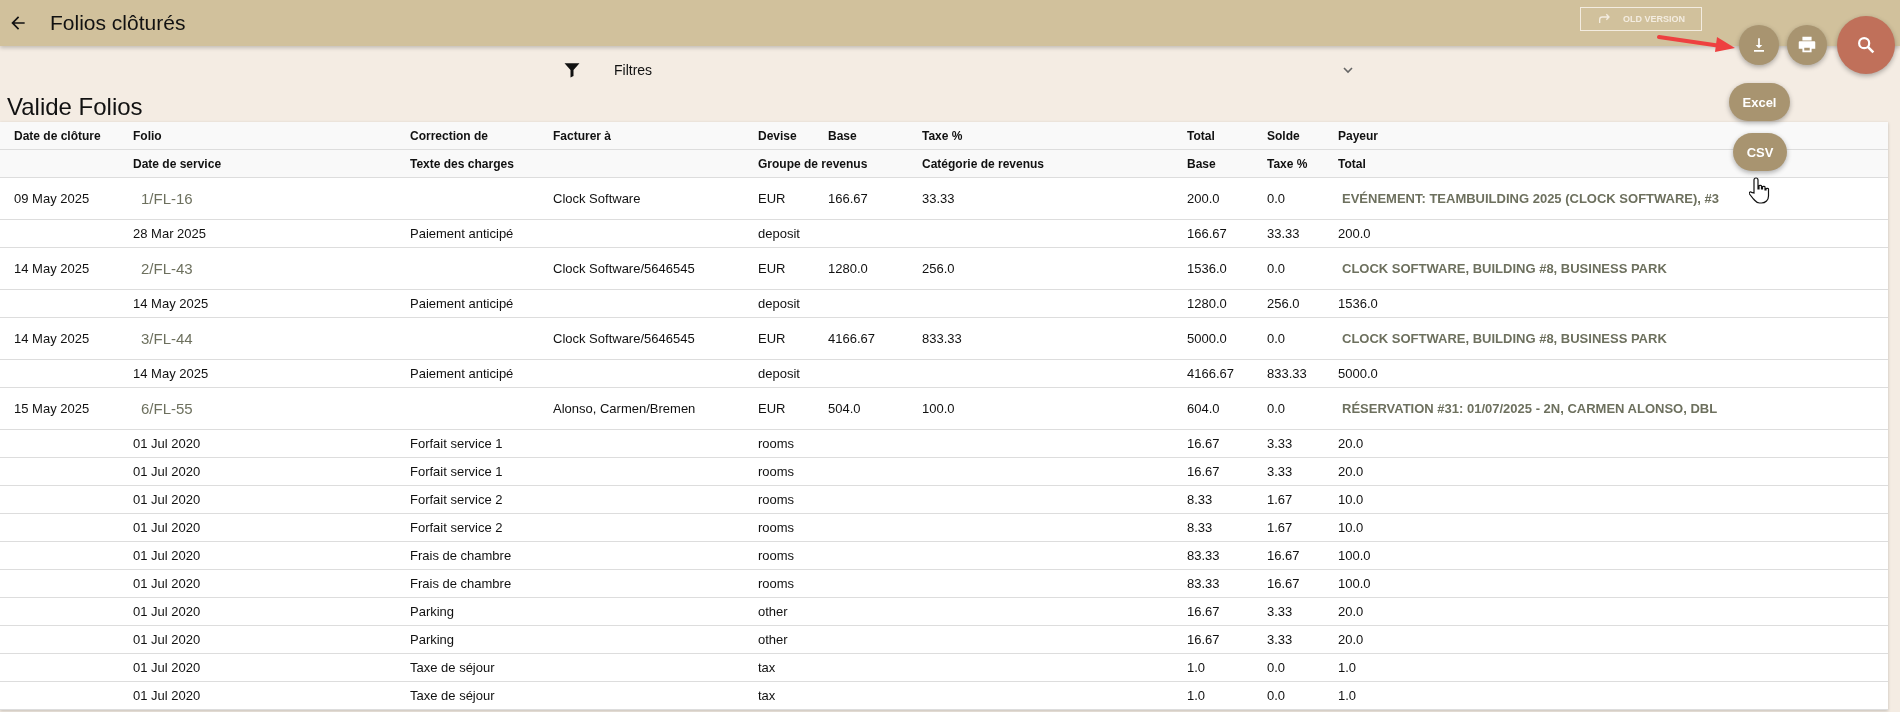 This screenshot has height=712, width=1900. What do you see at coordinates (767, 695) in the screenshot?
I see `table-cell-text: tax` at bounding box center [767, 695].